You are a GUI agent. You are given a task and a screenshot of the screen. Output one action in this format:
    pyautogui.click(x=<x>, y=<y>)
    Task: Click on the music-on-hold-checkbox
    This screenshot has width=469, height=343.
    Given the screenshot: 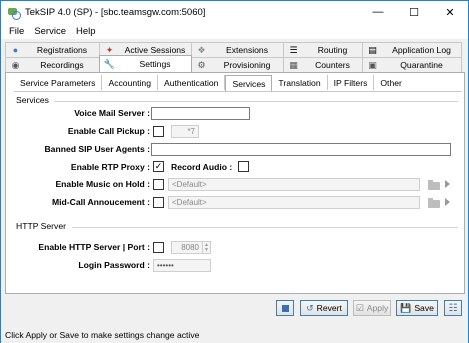 What is the action you would take?
    pyautogui.click(x=158, y=184)
    